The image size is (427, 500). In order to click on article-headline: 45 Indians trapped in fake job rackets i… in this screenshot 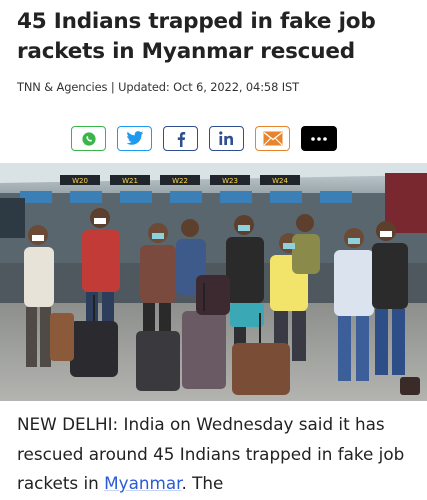, I will do `click(196, 36)`.